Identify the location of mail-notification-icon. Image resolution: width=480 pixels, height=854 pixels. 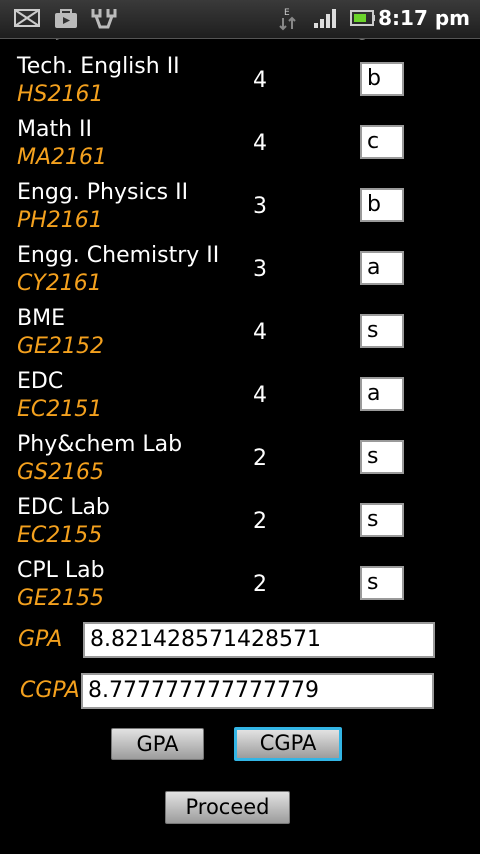
(27, 18).